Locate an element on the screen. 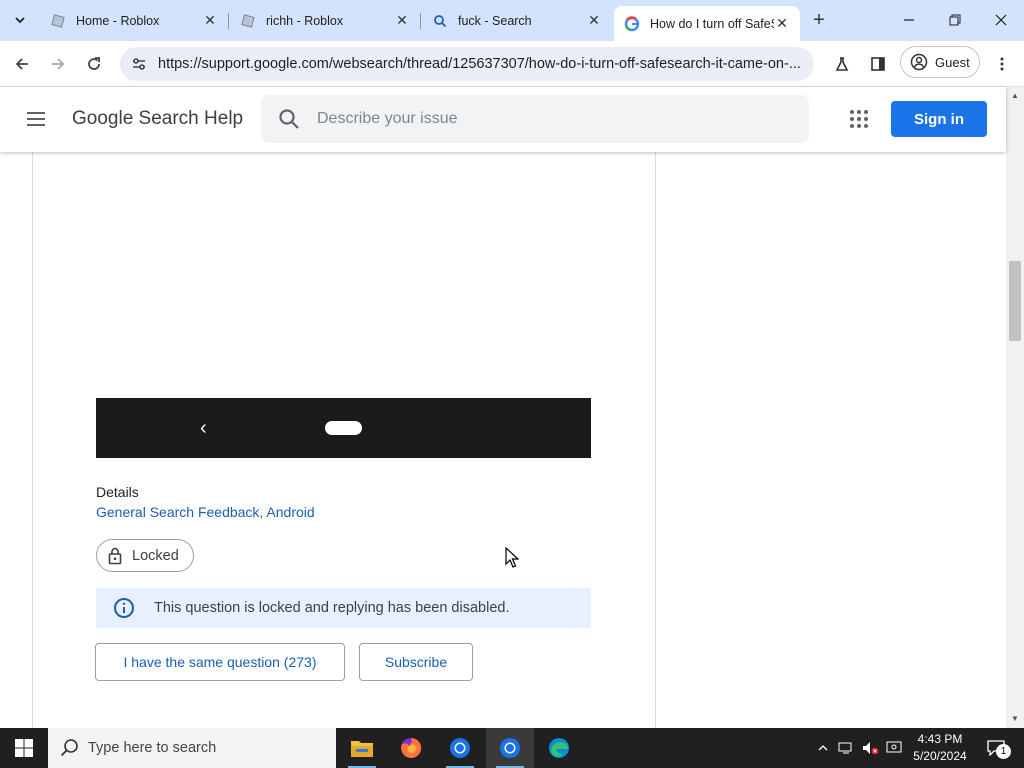 This screenshot has width=1024, height=768. network-icon is located at coordinates (845, 748).